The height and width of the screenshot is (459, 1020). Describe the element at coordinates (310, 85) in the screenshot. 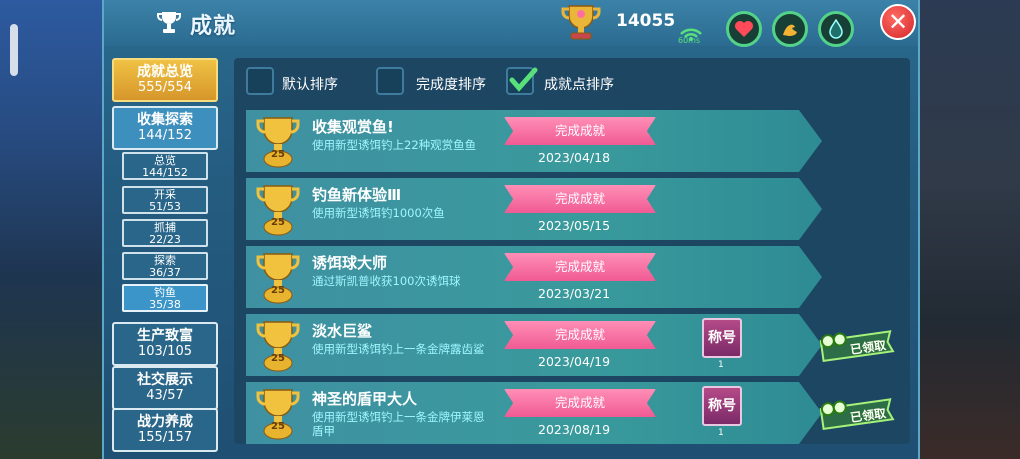

I see `sort-default-label: 默认排序` at that location.